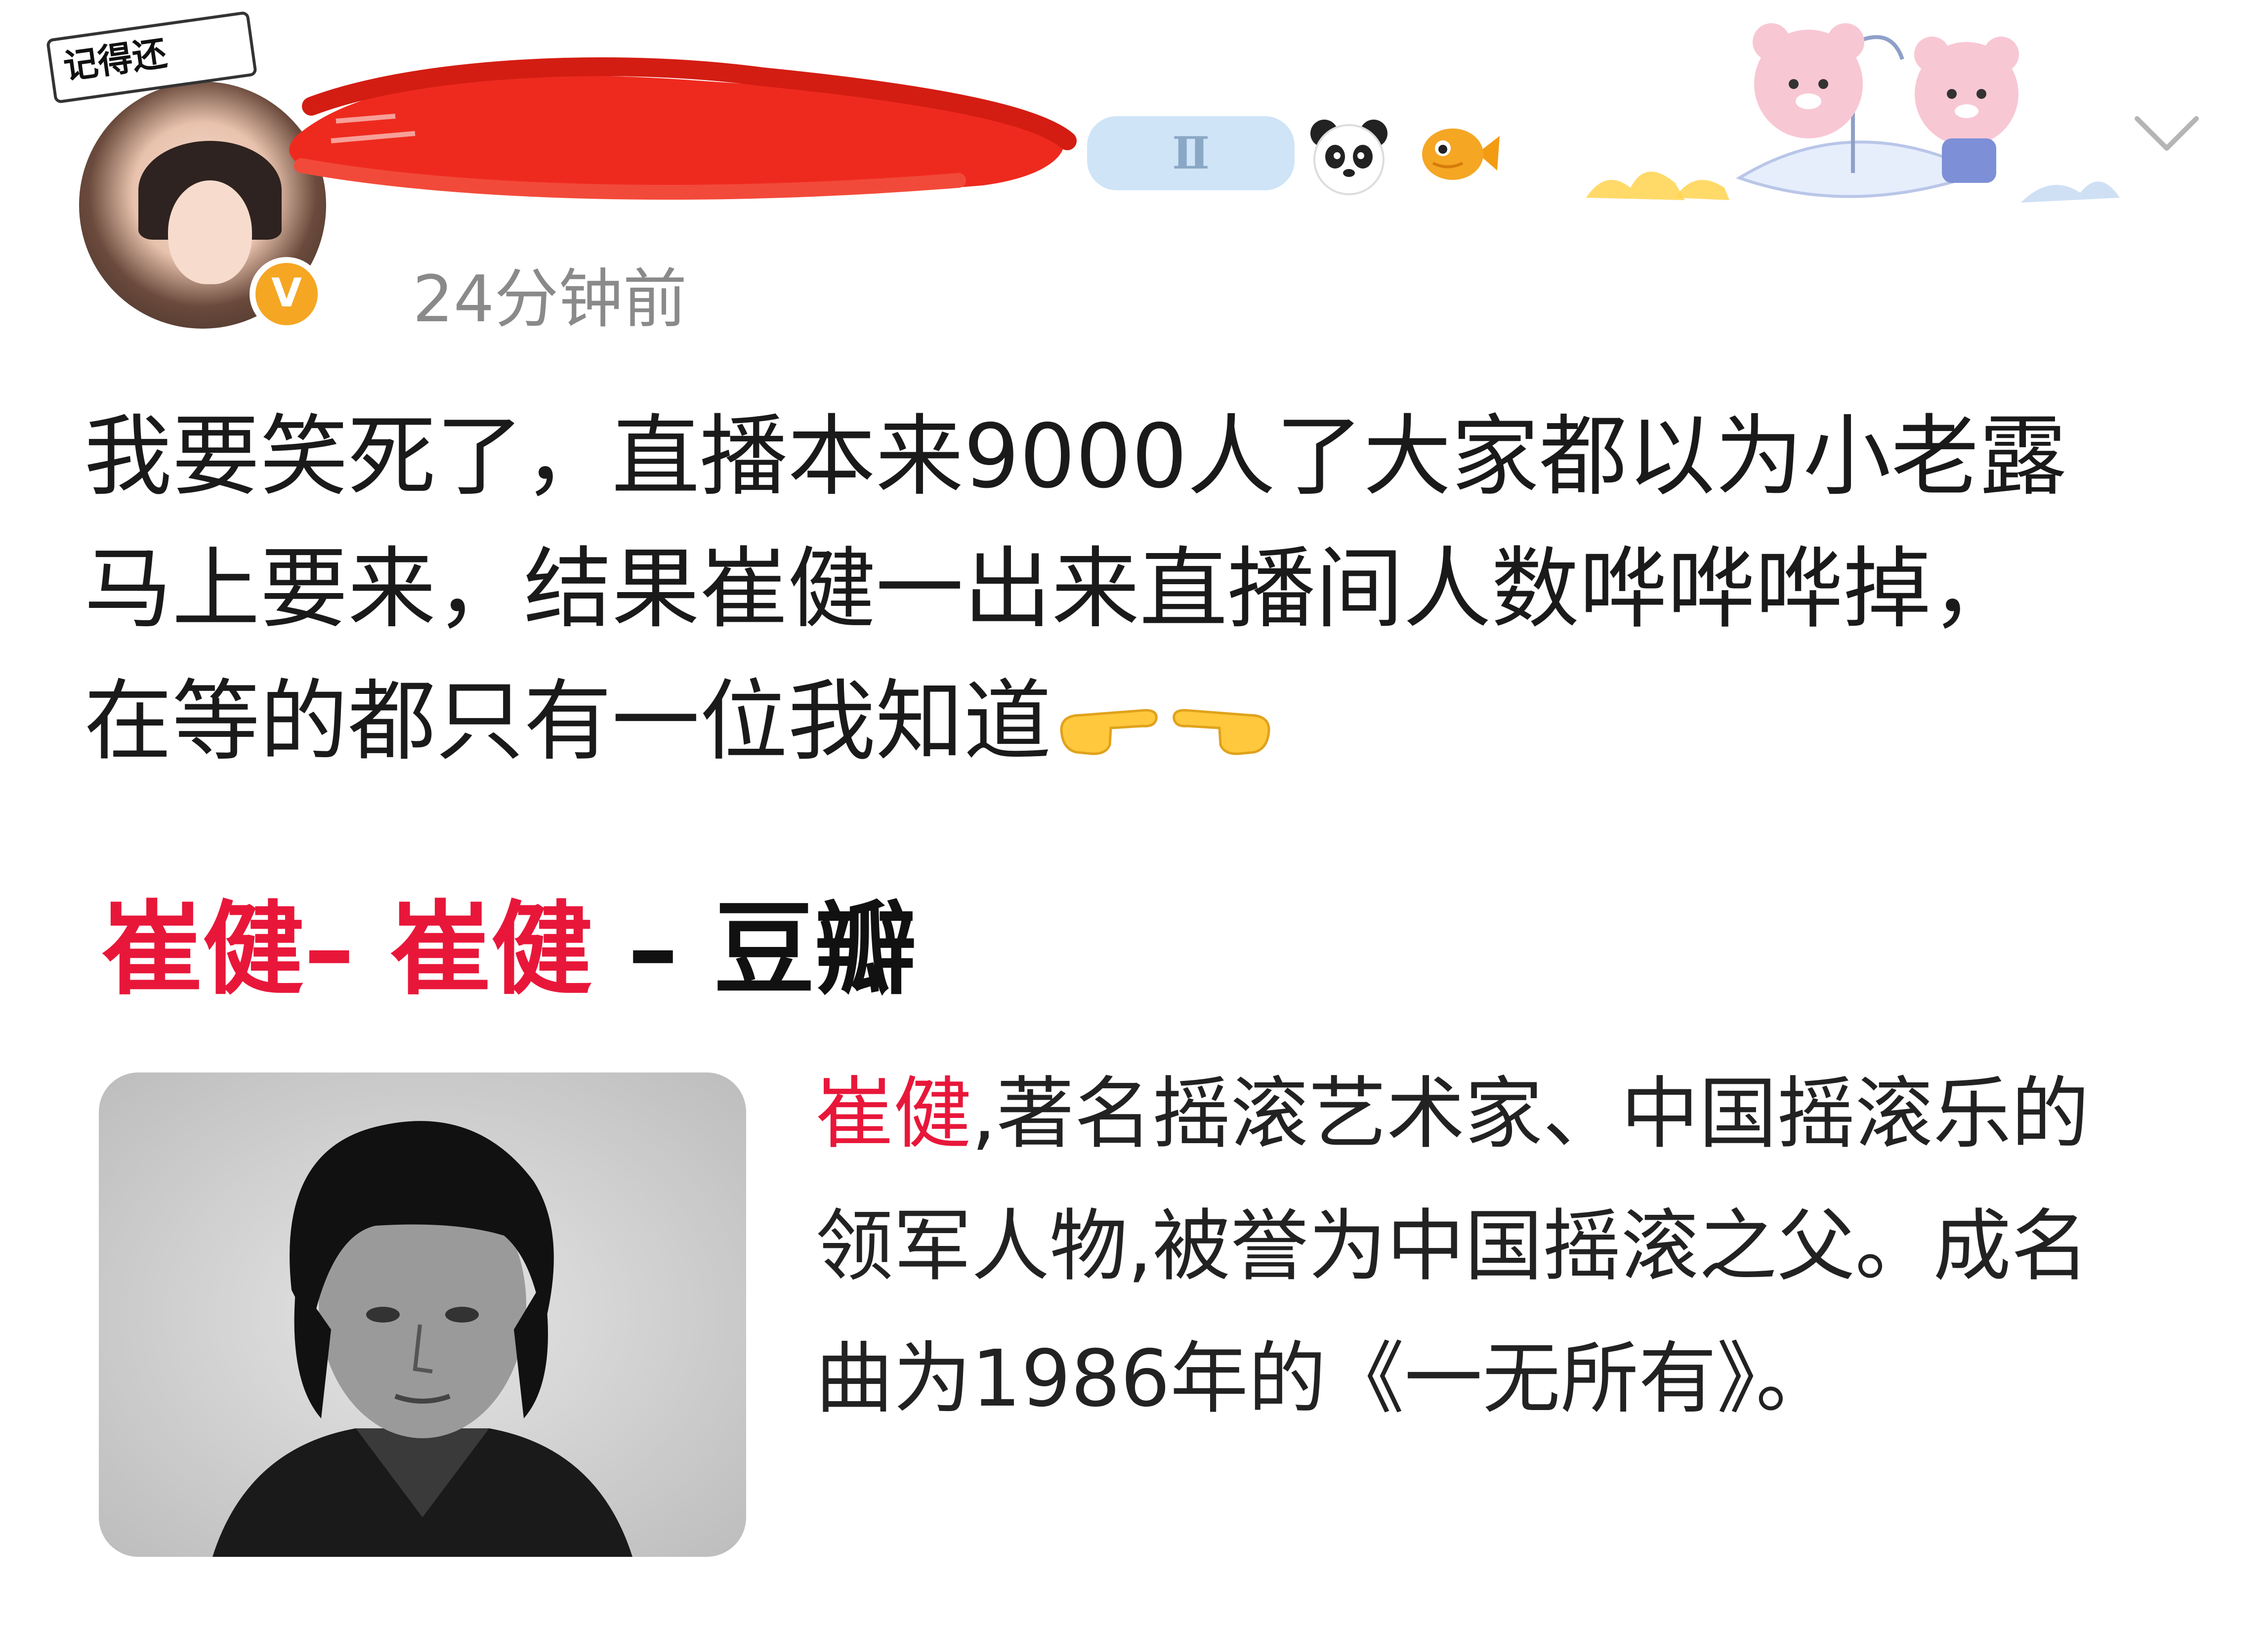 Image resolution: width=2268 pixels, height=1628 pixels. Describe the element at coordinates (1324, 1378) in the screenshot. I see `snippet-line-3: 曲为1986年的《一无所有》。` at that location.